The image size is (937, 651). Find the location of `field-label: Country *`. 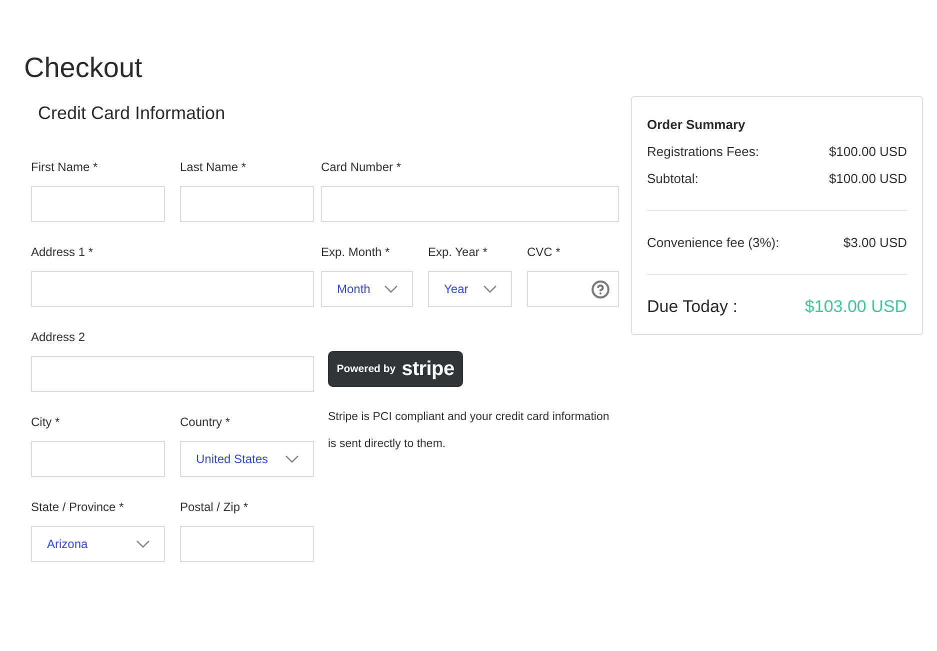

field-label: Country * is located at coordinates (205, 422).